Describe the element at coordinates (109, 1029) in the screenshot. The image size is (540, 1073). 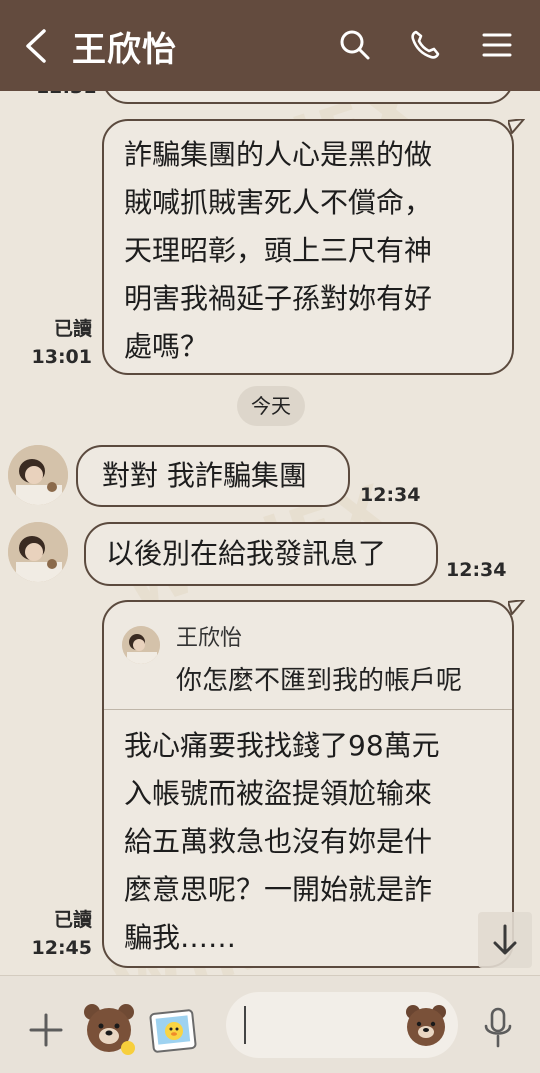
I see `brown-bear-sticker-icon` at that location.